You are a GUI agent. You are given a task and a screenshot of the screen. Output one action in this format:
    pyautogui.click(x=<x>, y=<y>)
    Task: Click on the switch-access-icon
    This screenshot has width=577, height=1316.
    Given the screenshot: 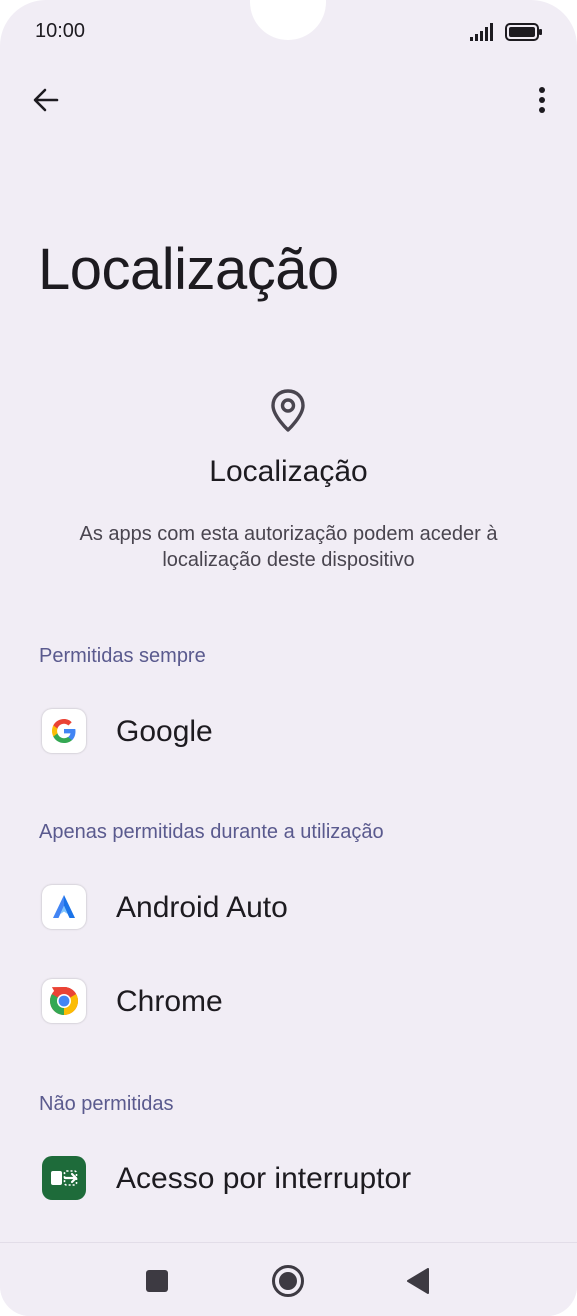 What is the action you would take?
    pyautogui.click(x=64, y=1178)
    